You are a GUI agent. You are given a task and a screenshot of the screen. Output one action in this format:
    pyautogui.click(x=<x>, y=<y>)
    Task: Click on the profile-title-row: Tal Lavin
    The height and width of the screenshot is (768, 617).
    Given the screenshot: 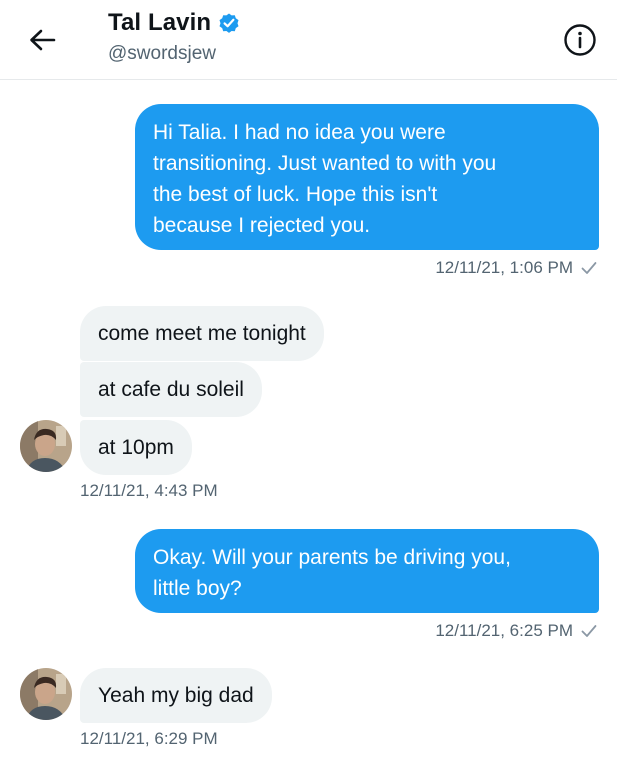 What is the action you would take?
    pyautogui.click(x=174, y=23)
    